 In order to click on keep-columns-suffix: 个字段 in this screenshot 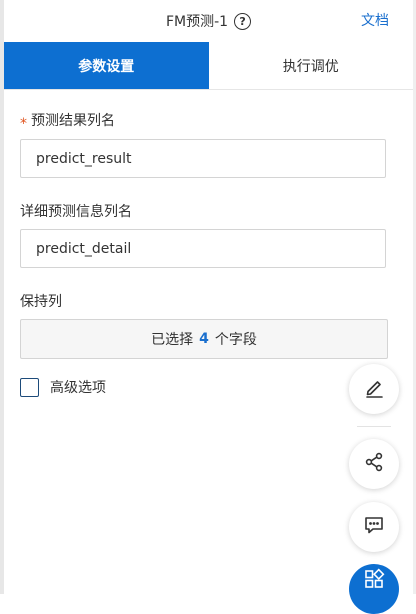, I will do `click(235, 340)`.